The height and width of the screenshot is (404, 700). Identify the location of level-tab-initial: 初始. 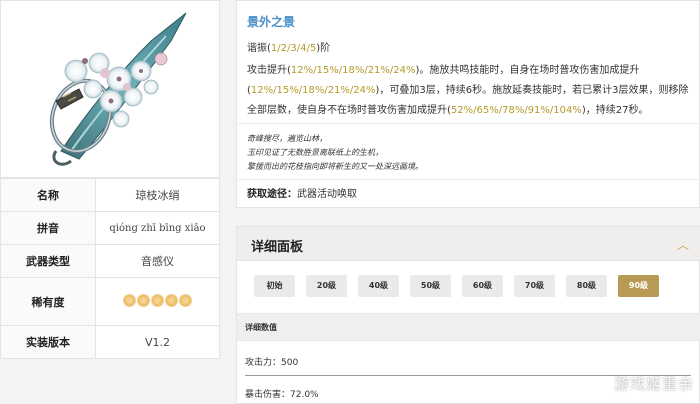
(274, 286).